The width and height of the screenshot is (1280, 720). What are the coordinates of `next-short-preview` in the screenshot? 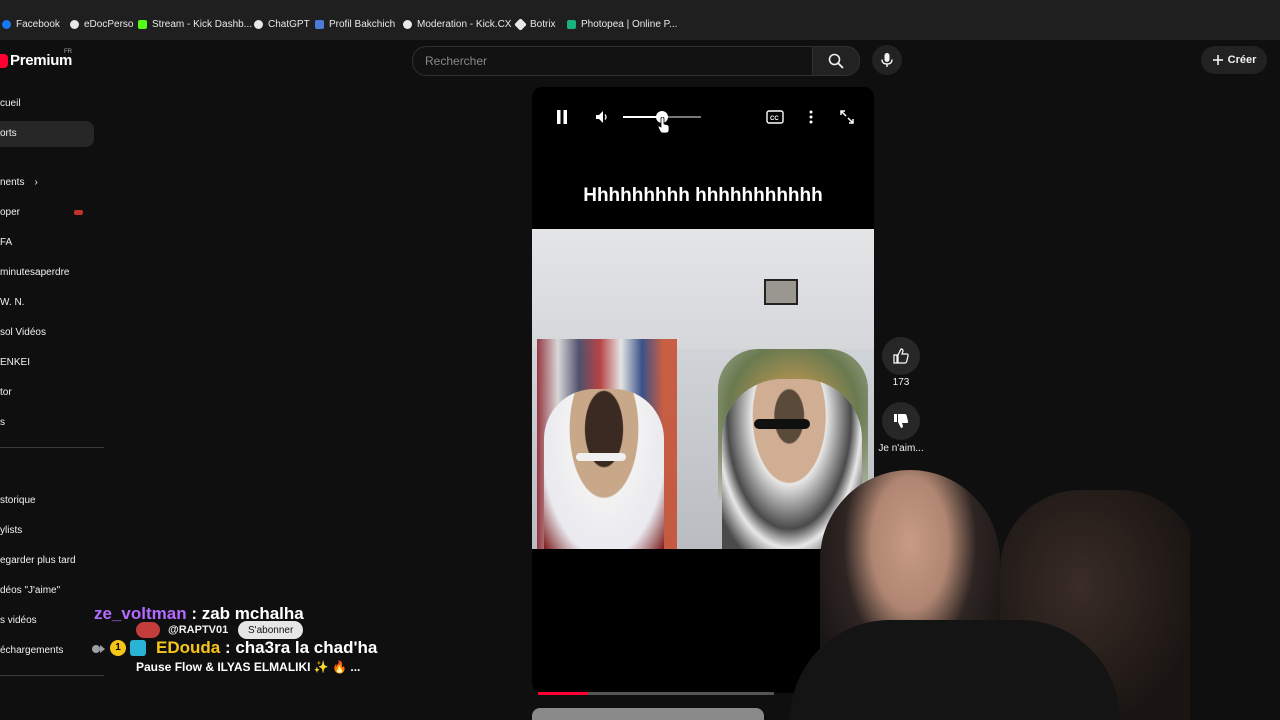 It's located at (648, 714).